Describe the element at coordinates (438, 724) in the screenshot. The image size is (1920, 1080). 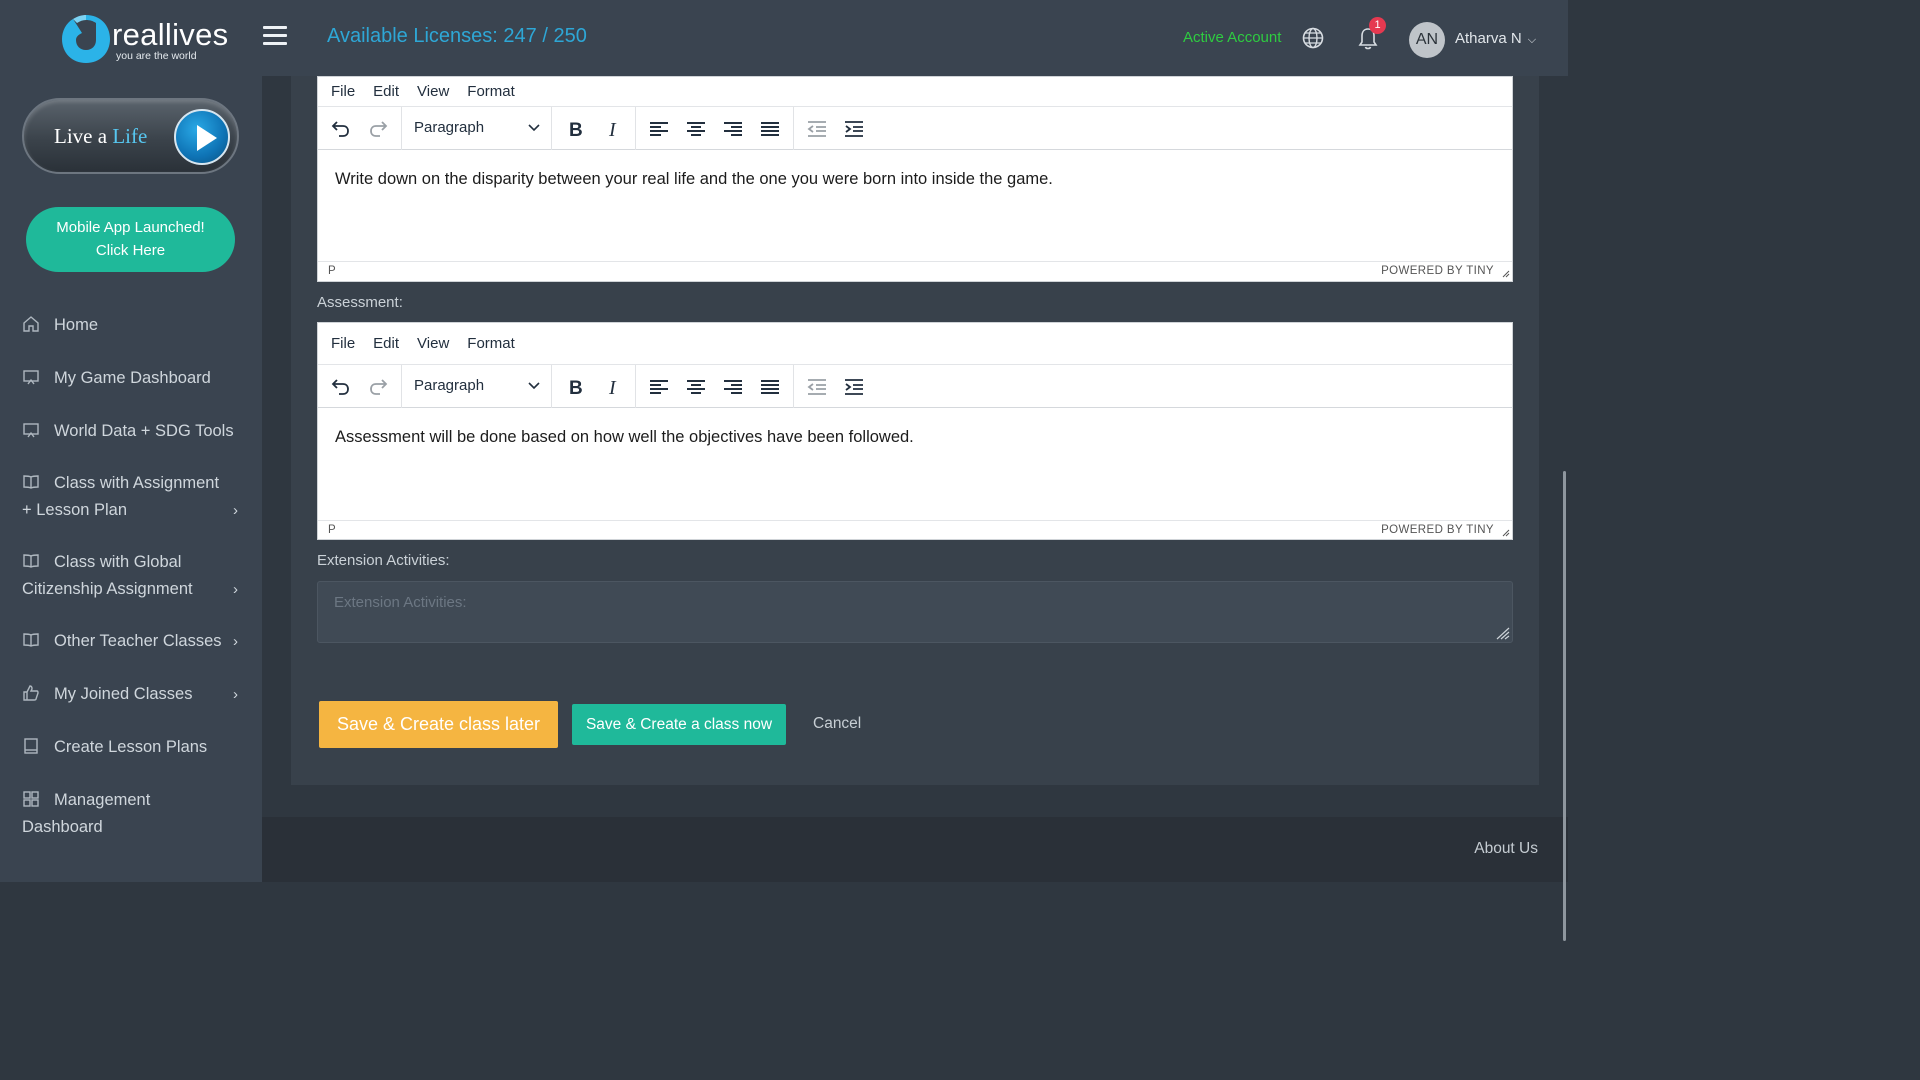
I see `save-create-later-button: Save & Create class later` at that location.